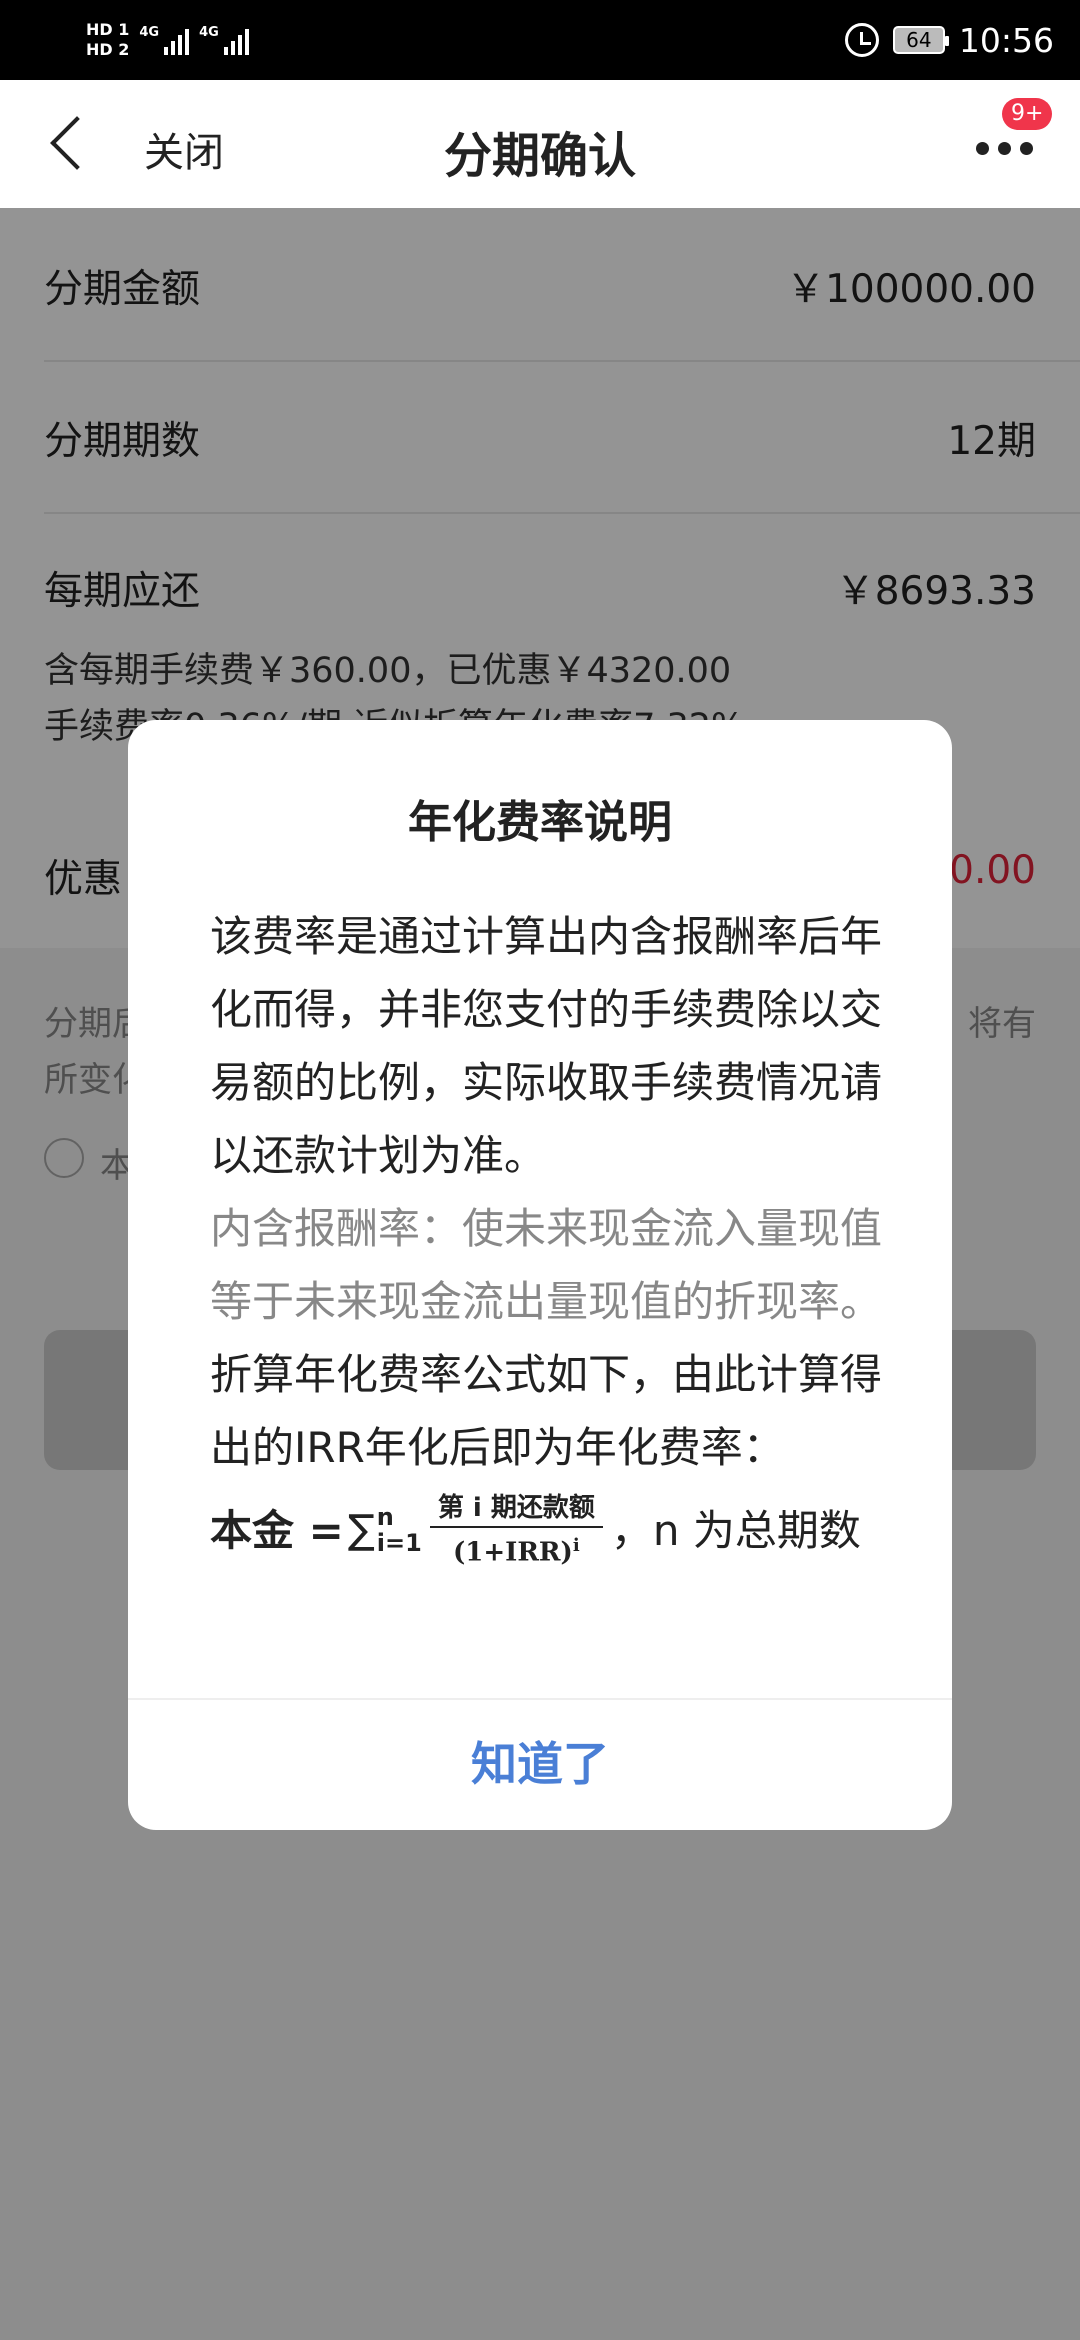  What do you see at coordinates (399, 1543) in the screenshot?
I see `sigma-lower: i=1` at bounding box center [399, 1543].